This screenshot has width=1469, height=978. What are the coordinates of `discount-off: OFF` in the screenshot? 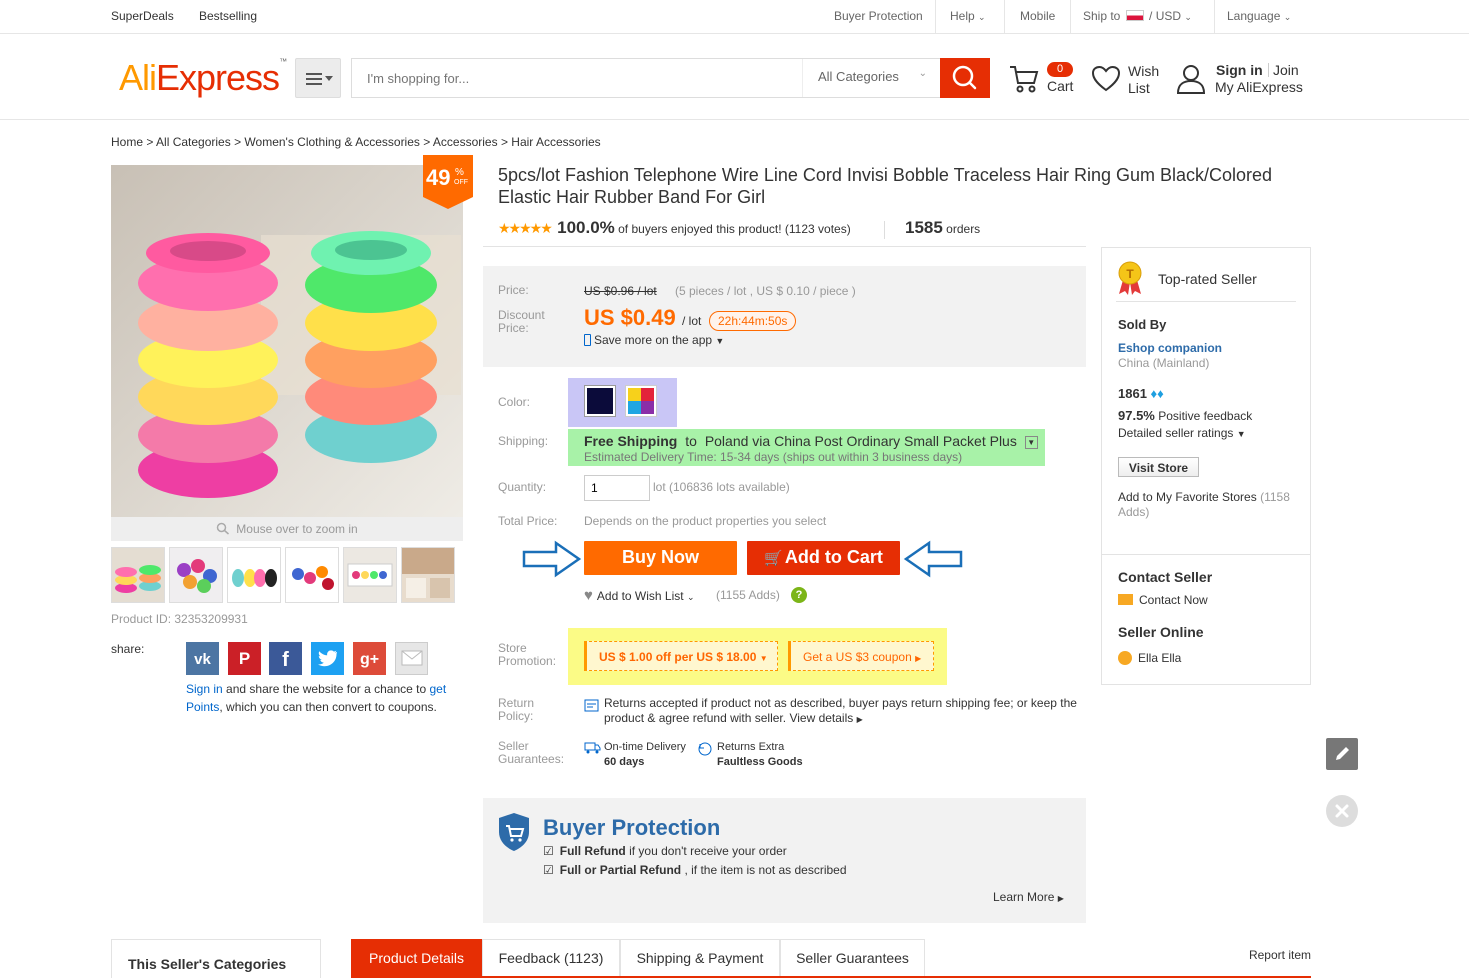 It's located at (461, 182).